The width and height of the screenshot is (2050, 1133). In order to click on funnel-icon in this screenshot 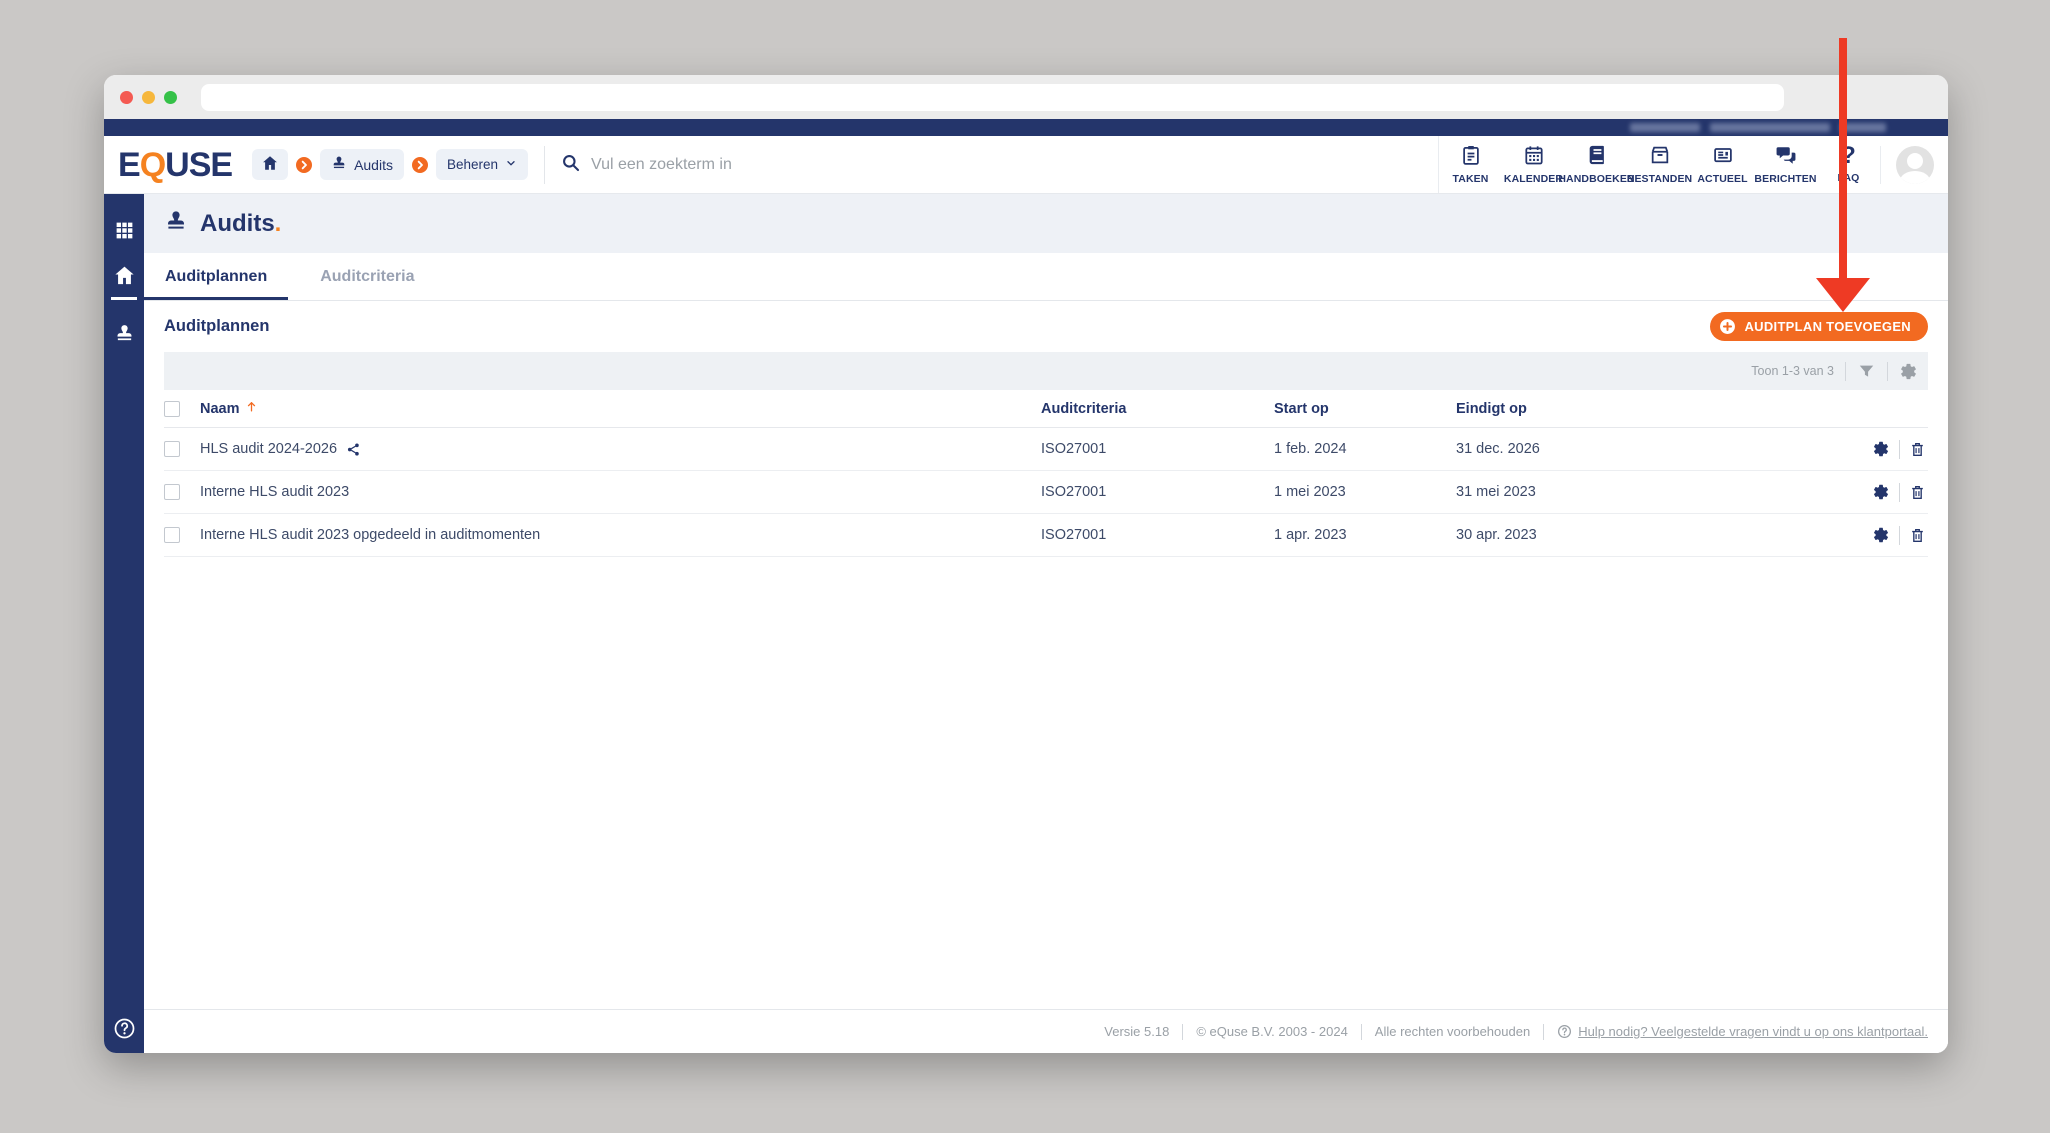, I will do `click(1866, 371)`.